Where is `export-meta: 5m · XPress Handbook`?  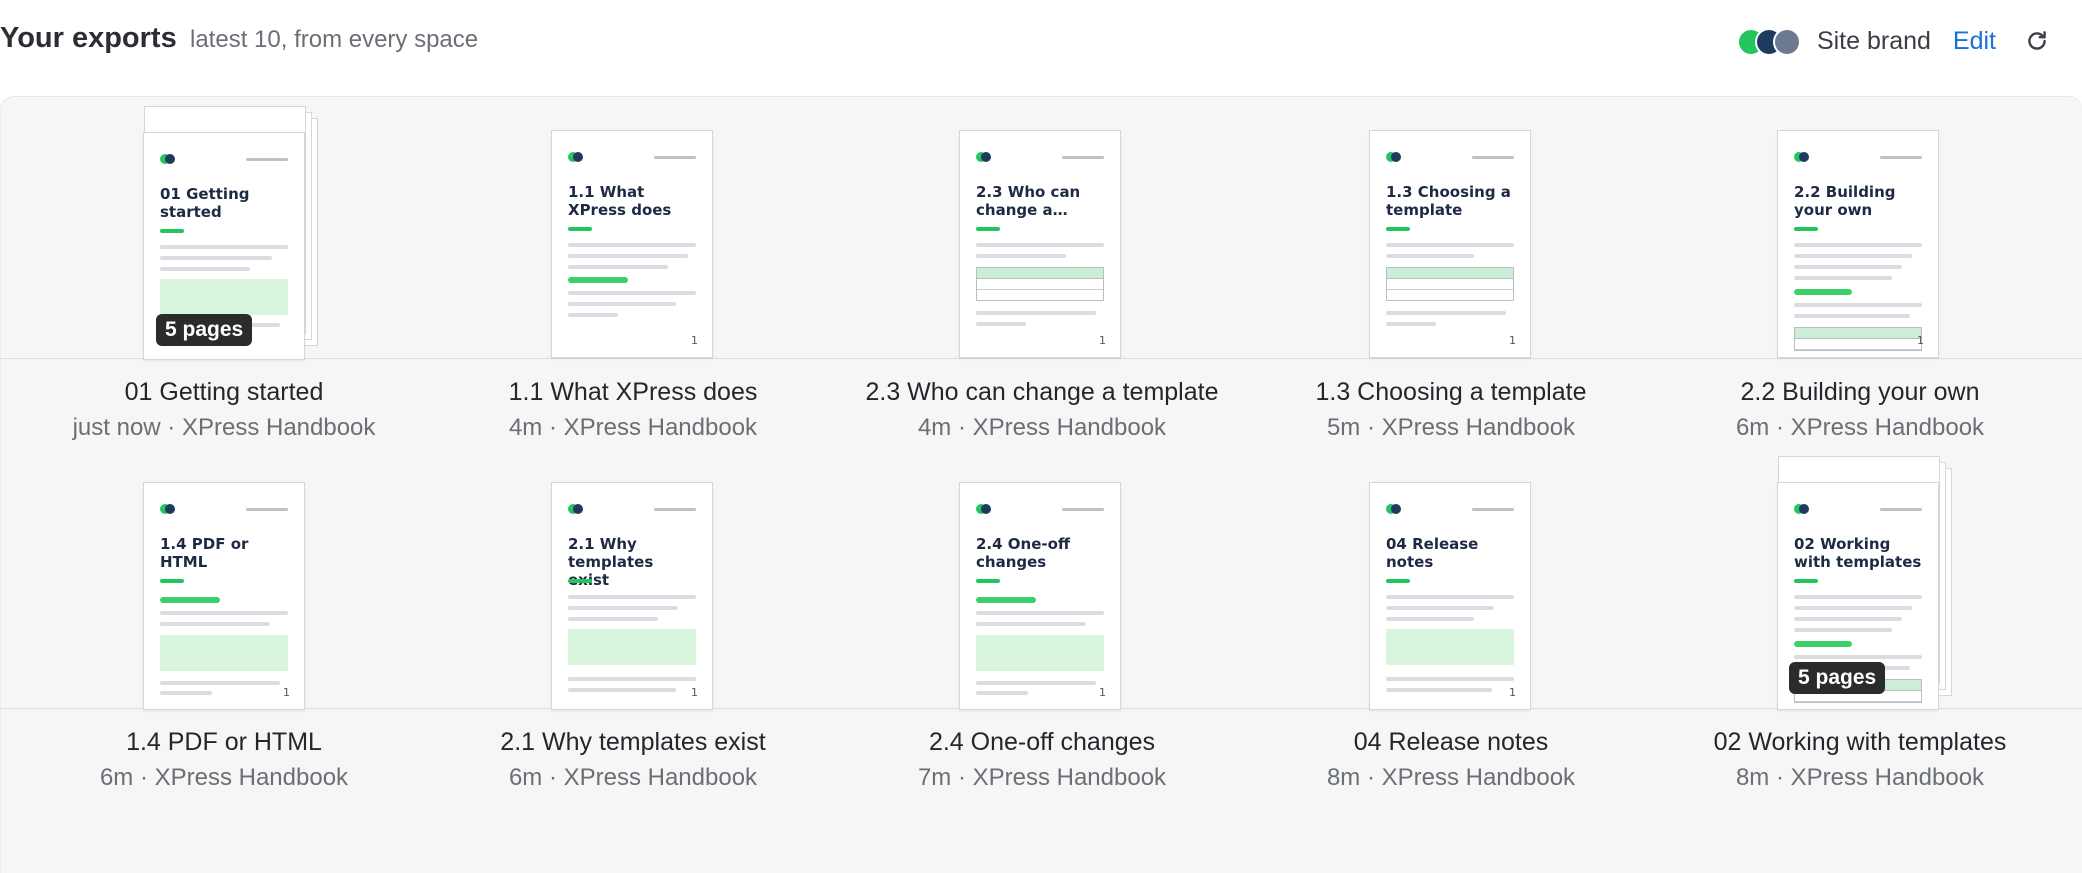 export-meta: 5m · XPress Handbook is located at coordinates (1451, 427).